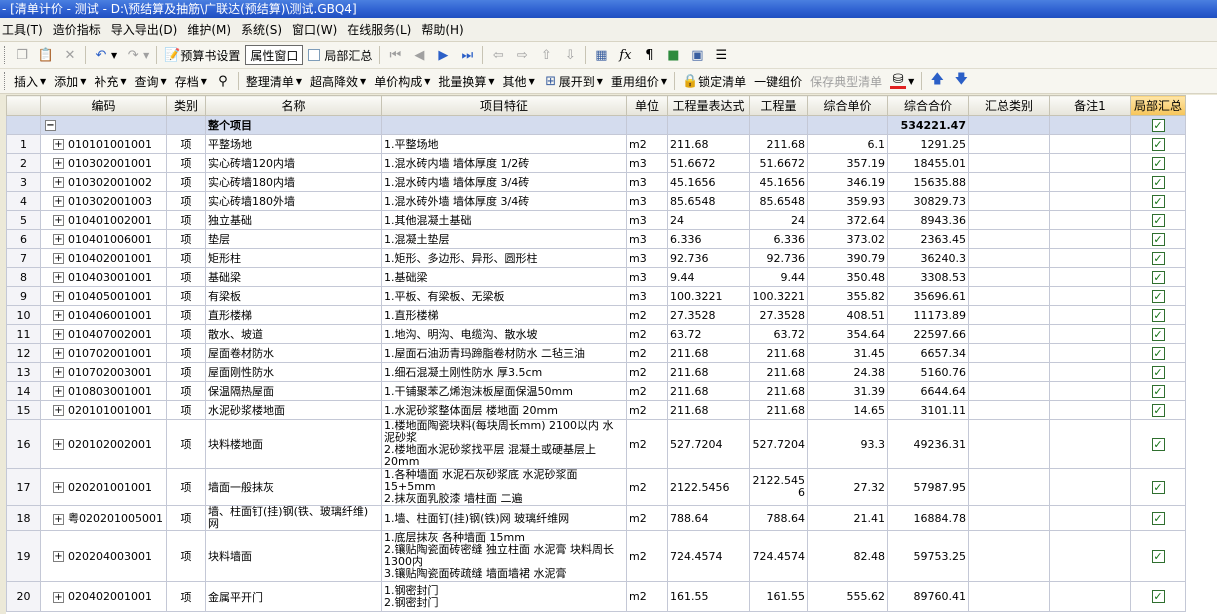 The height and width of the screenshot is (614, 1217). Describe the element at coordinates (847, 125) in the screenshot. I see `unit-price-cell` at that location.